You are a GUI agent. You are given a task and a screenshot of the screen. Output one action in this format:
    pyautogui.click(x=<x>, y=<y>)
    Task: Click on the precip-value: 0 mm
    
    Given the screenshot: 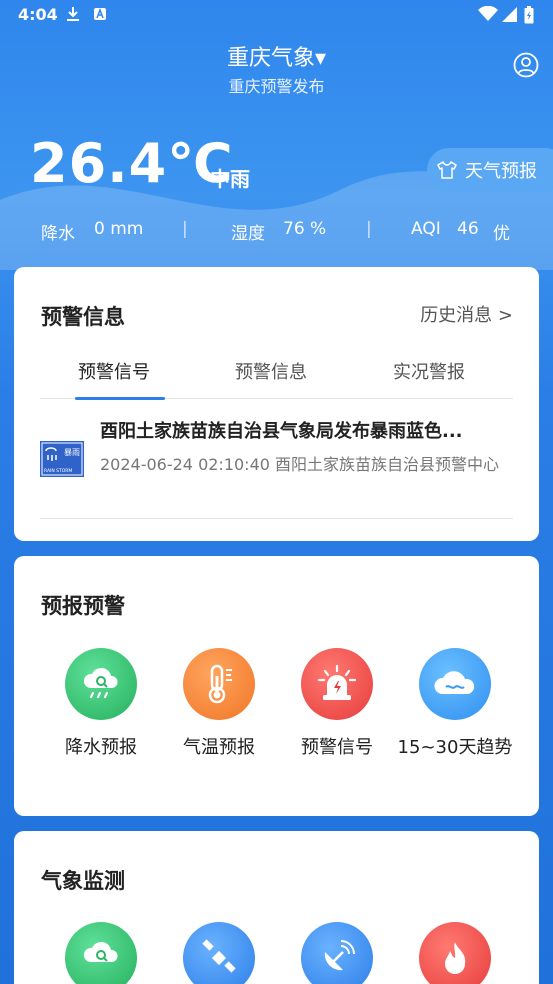 What is the action you would take?
    pyautogui.click(x=119, y=229)
    